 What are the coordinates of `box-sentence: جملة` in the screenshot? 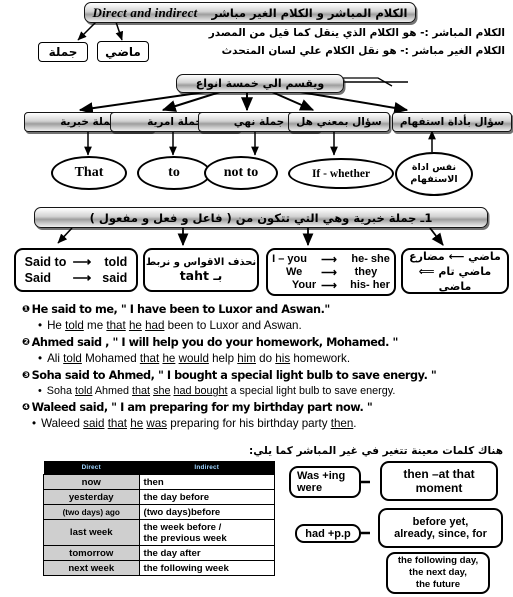 It's located at (63, 52).